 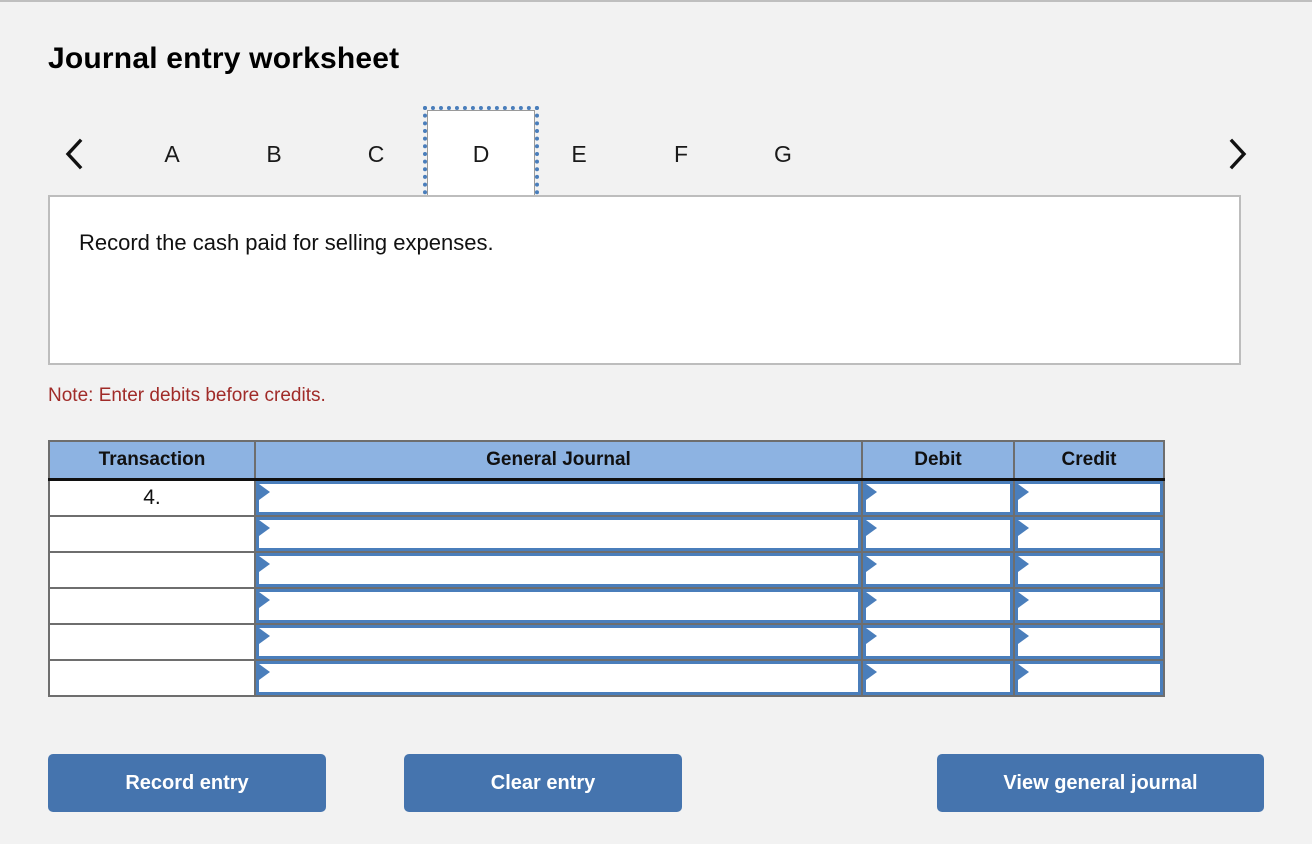 I want to click on view-general-journal-button: View general journal, so click(x=1100, y=783).